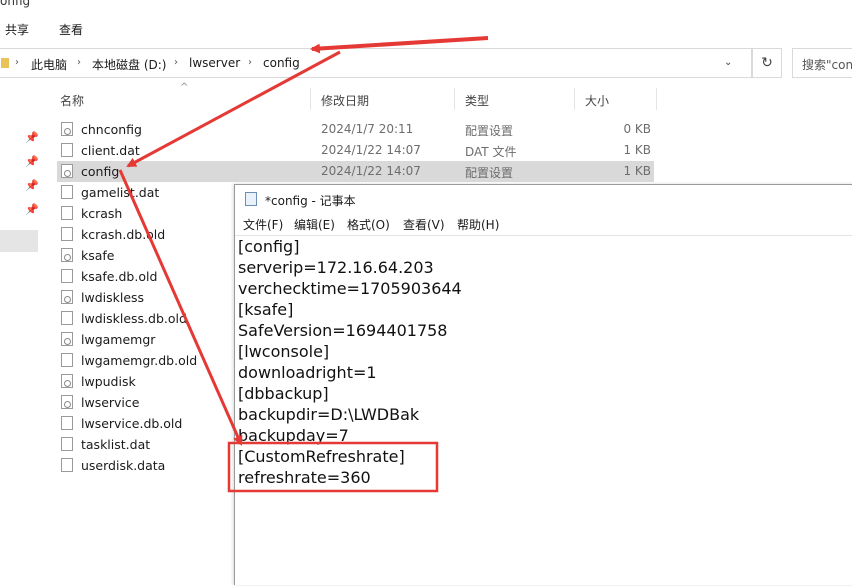 Image resolution: width=852 pixels, height=586 pixels. Describe the element at coordinates (376, 63) in the screenshot. I see `address-bar: › 此电脑 › 本地磁盘 (D:) › lwserver › config ⌄` at that location.